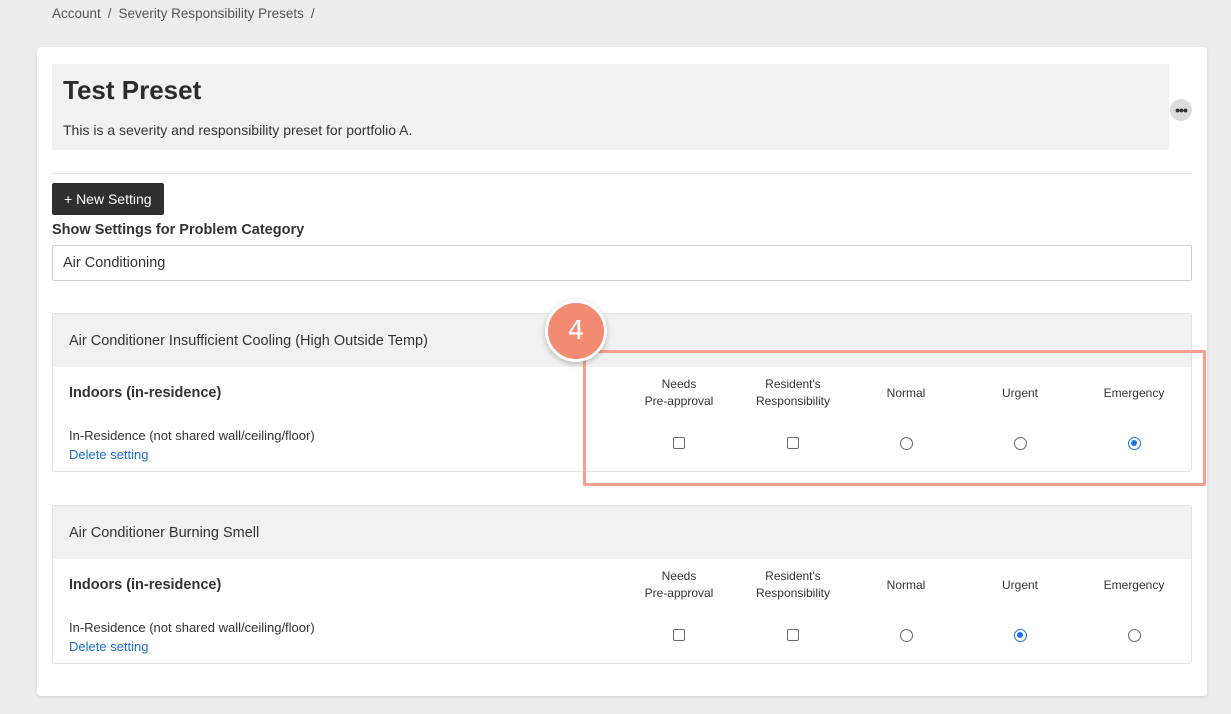  What do you see at coordinates (1020, 584) in the screenshot?
I see `column-header-urgent: Urgent` at bounding box center [1020, 584].